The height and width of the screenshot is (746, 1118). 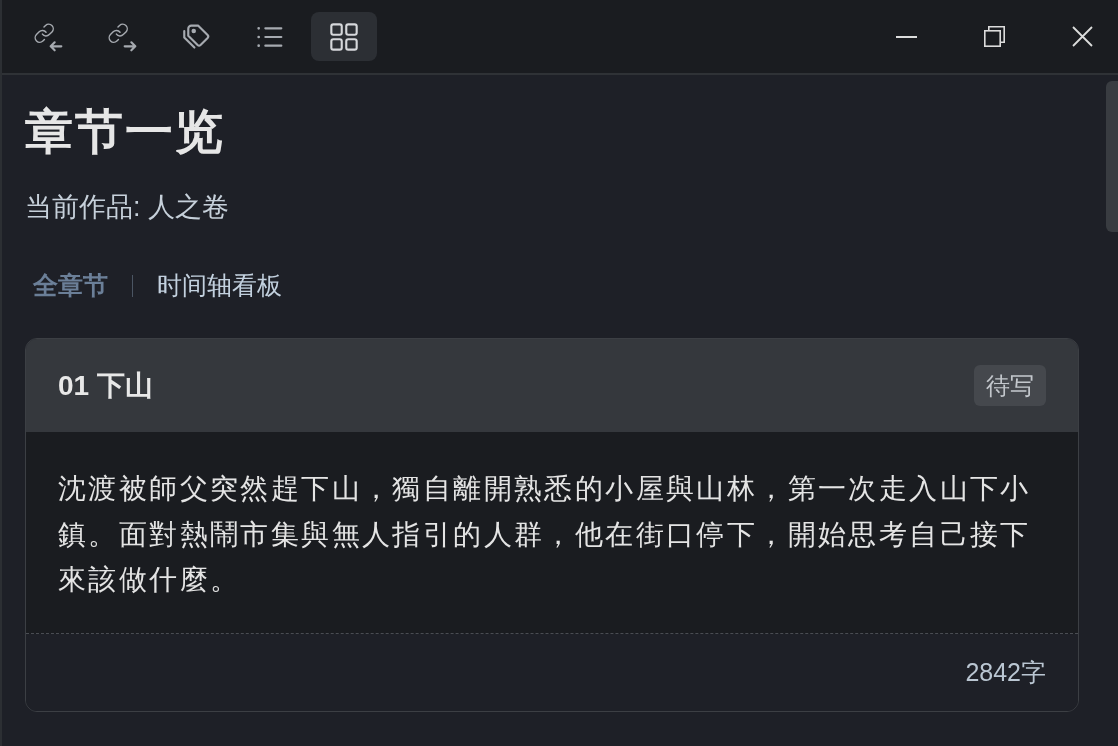 What do you see at coordinates (127, 207) in the screenshot?
I see `current-work-label: 当前作品: 人之卷` at bounding box center [127, 207].